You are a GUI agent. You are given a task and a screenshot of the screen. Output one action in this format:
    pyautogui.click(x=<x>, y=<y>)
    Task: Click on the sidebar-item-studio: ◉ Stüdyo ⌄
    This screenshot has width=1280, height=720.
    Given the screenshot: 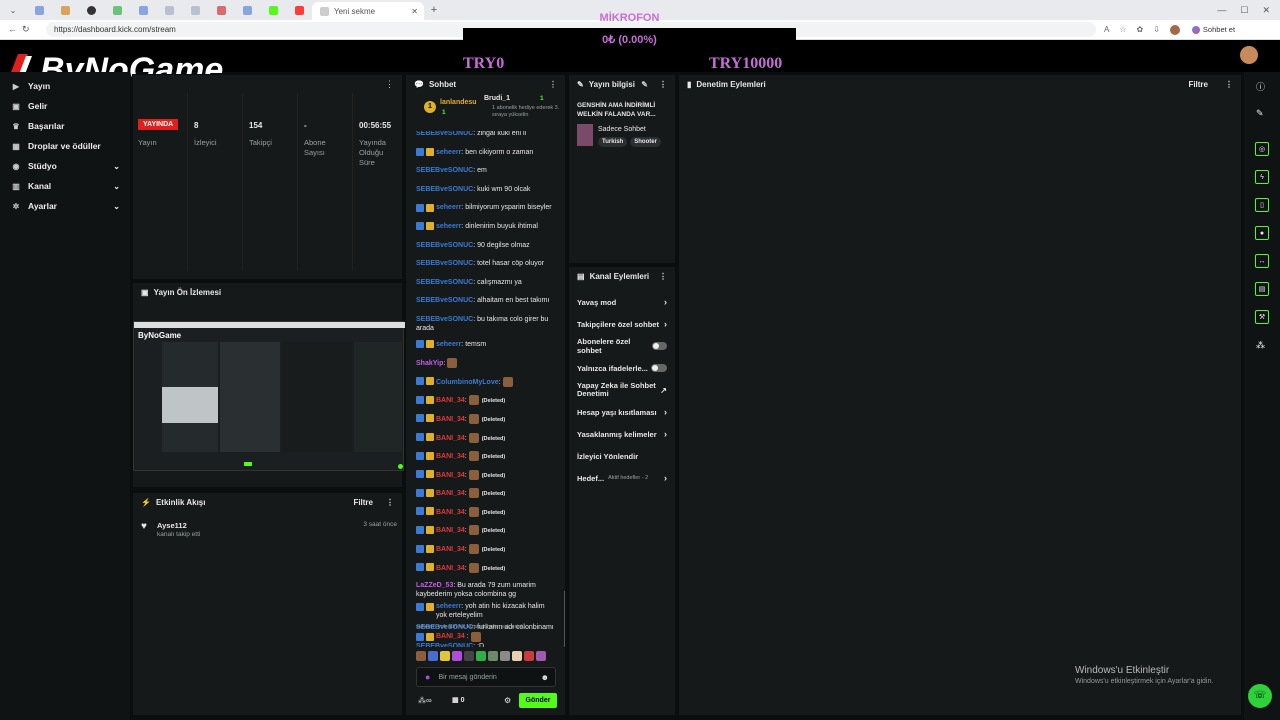 What is the action you would take?
    pyautogui.click(x=65, y=166)
    